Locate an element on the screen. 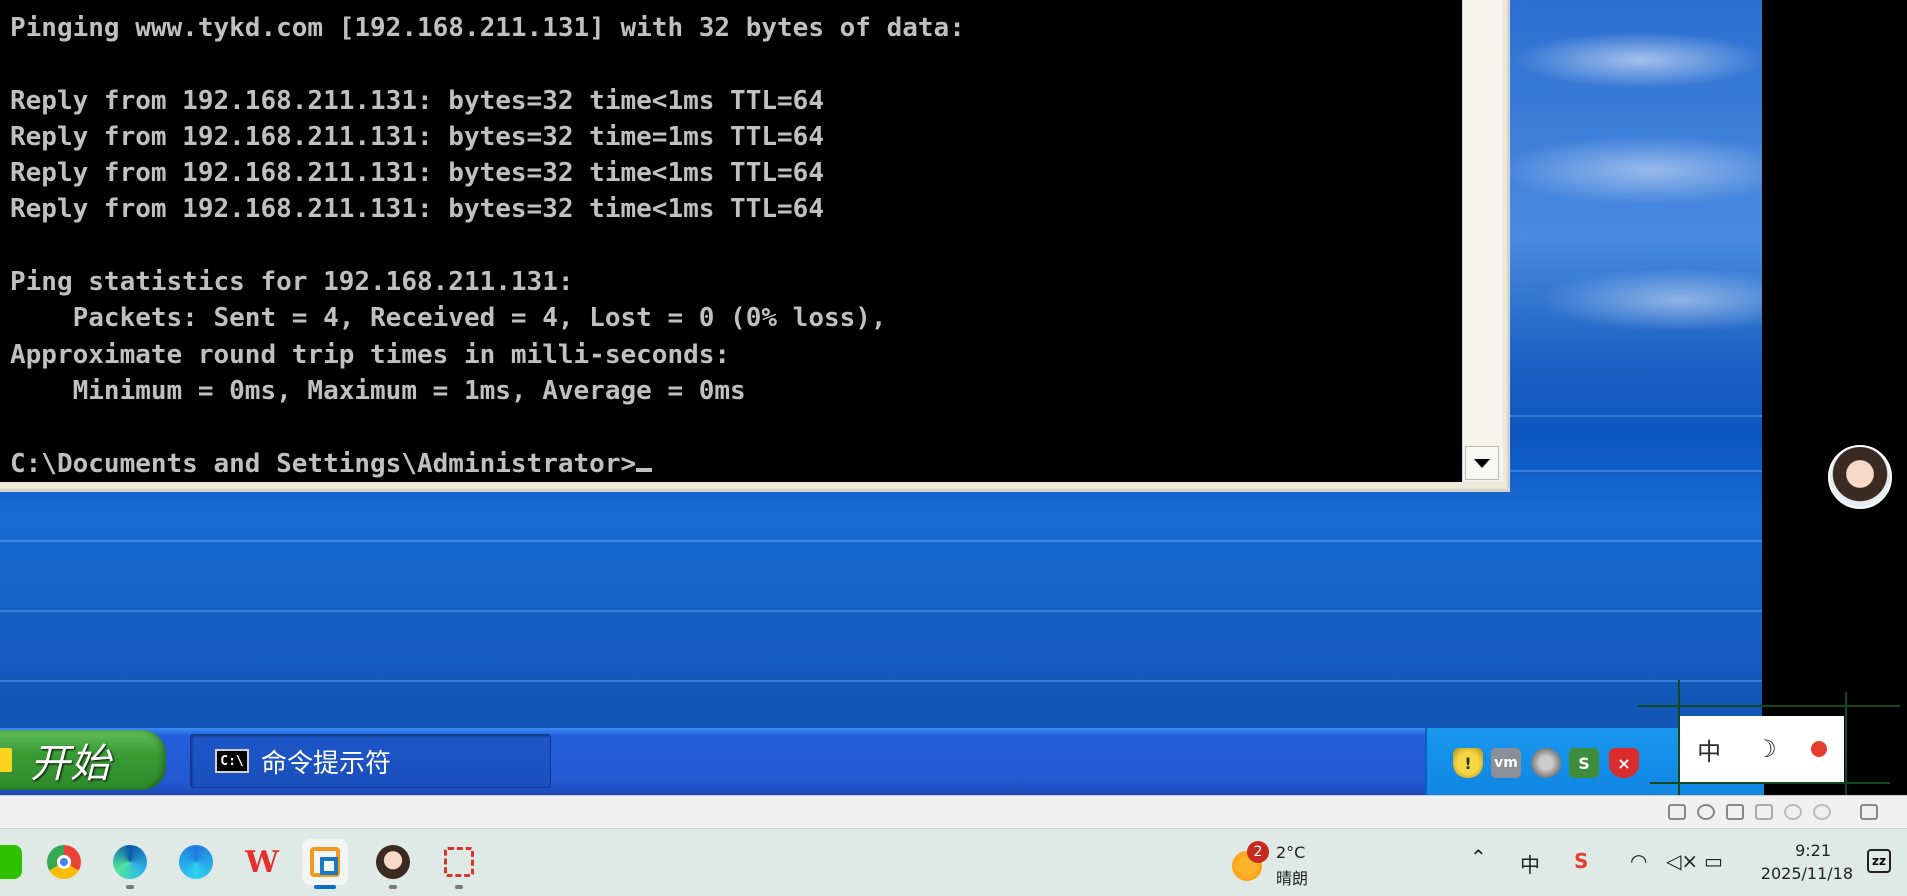 The width and height of the screenshot is (1907, 896). weather-temperature: 2°C is located at coordinates (1291, 852).